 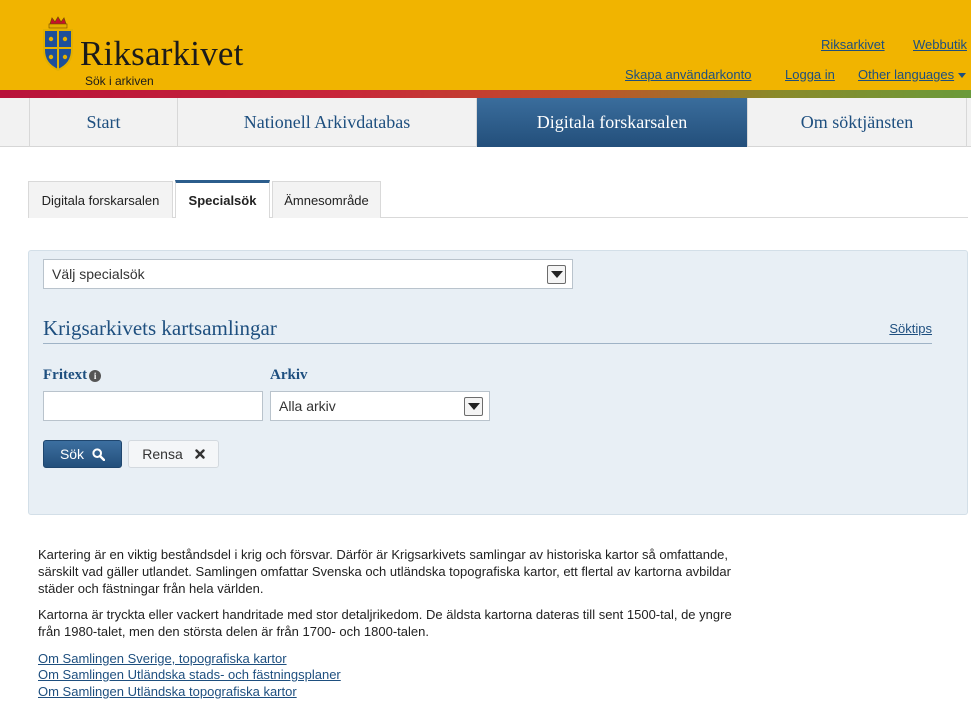 What do you see at coordinates (962, 76) in the screenshot?
I see `chevron-down-icon` at bounding box center [962, 76].